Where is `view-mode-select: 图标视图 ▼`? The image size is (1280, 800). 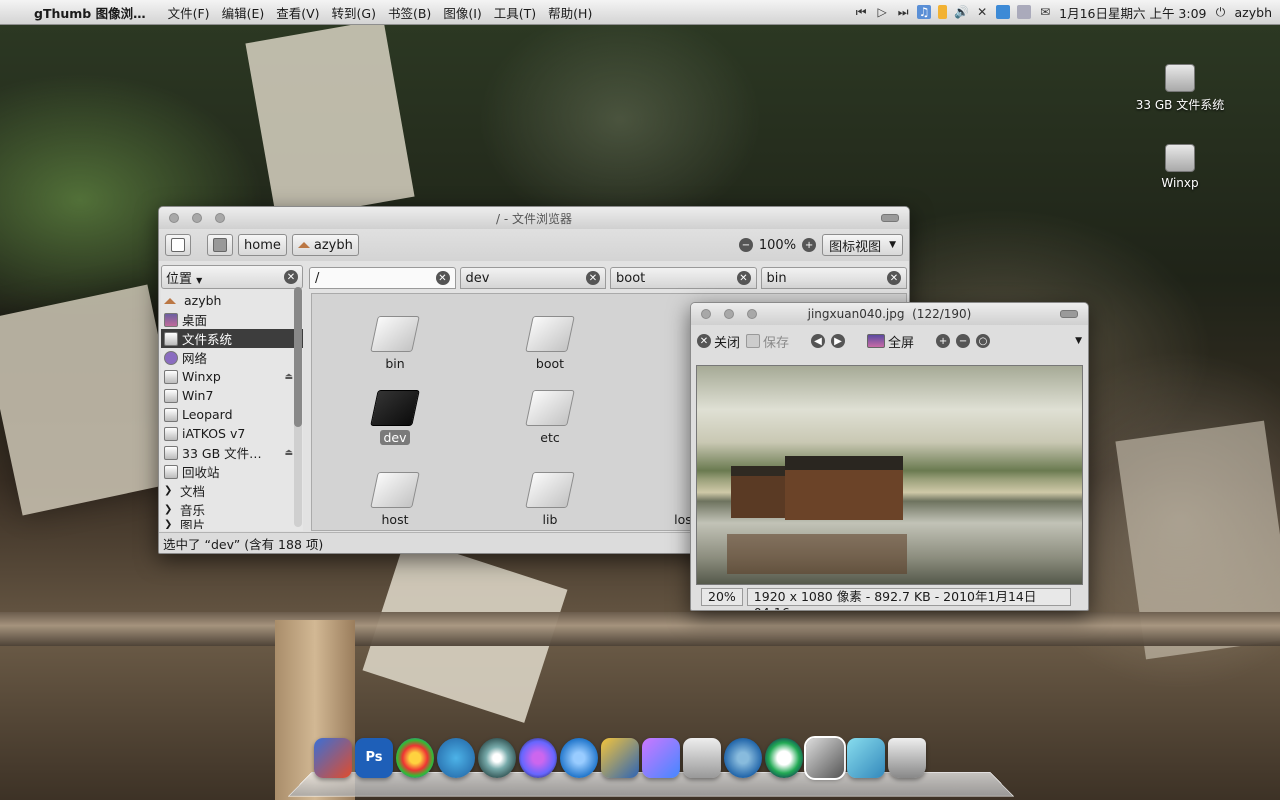
view-mode-select: 图标视图 ▼ is located at coordinates (862, 245).